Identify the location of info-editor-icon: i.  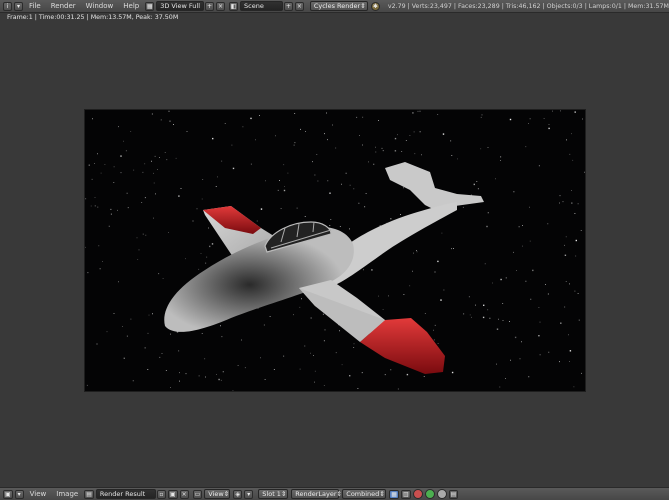
(7, 6).